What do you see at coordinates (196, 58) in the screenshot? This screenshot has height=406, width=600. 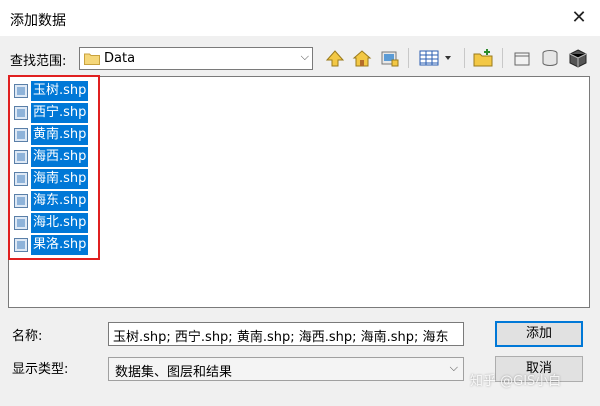 I see `look-in-combo: Data ⌵` at bounding box center [196, 58].